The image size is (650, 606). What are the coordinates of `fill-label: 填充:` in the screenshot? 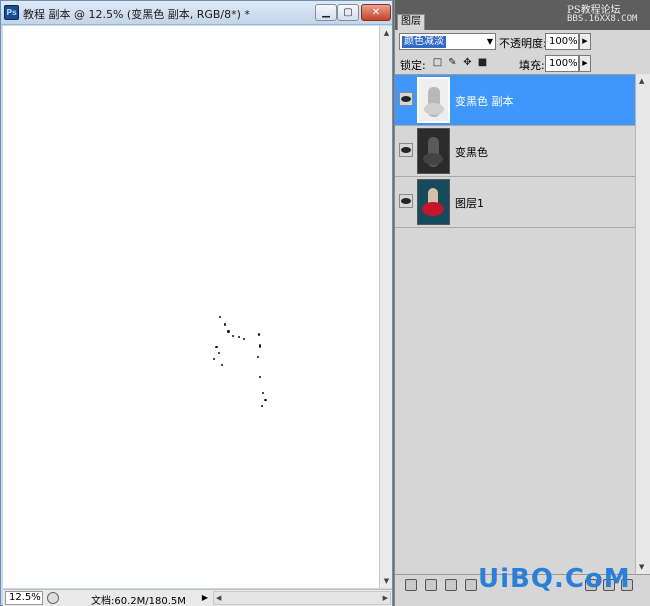 It's located at (532, 65).